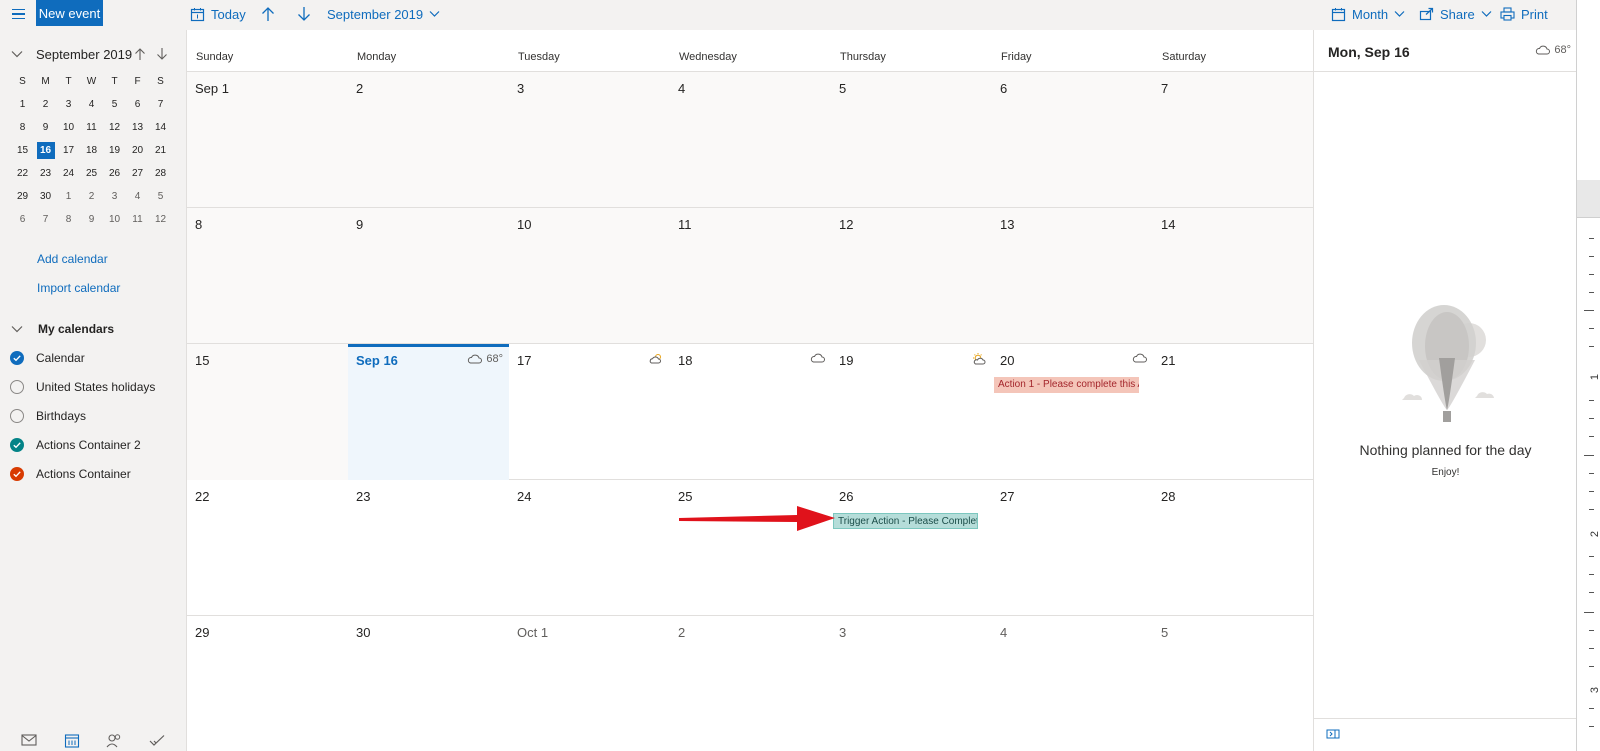  Describe the element at coordinates (91, 150) in the screenshot. I see `mini-day: 18` at that location.